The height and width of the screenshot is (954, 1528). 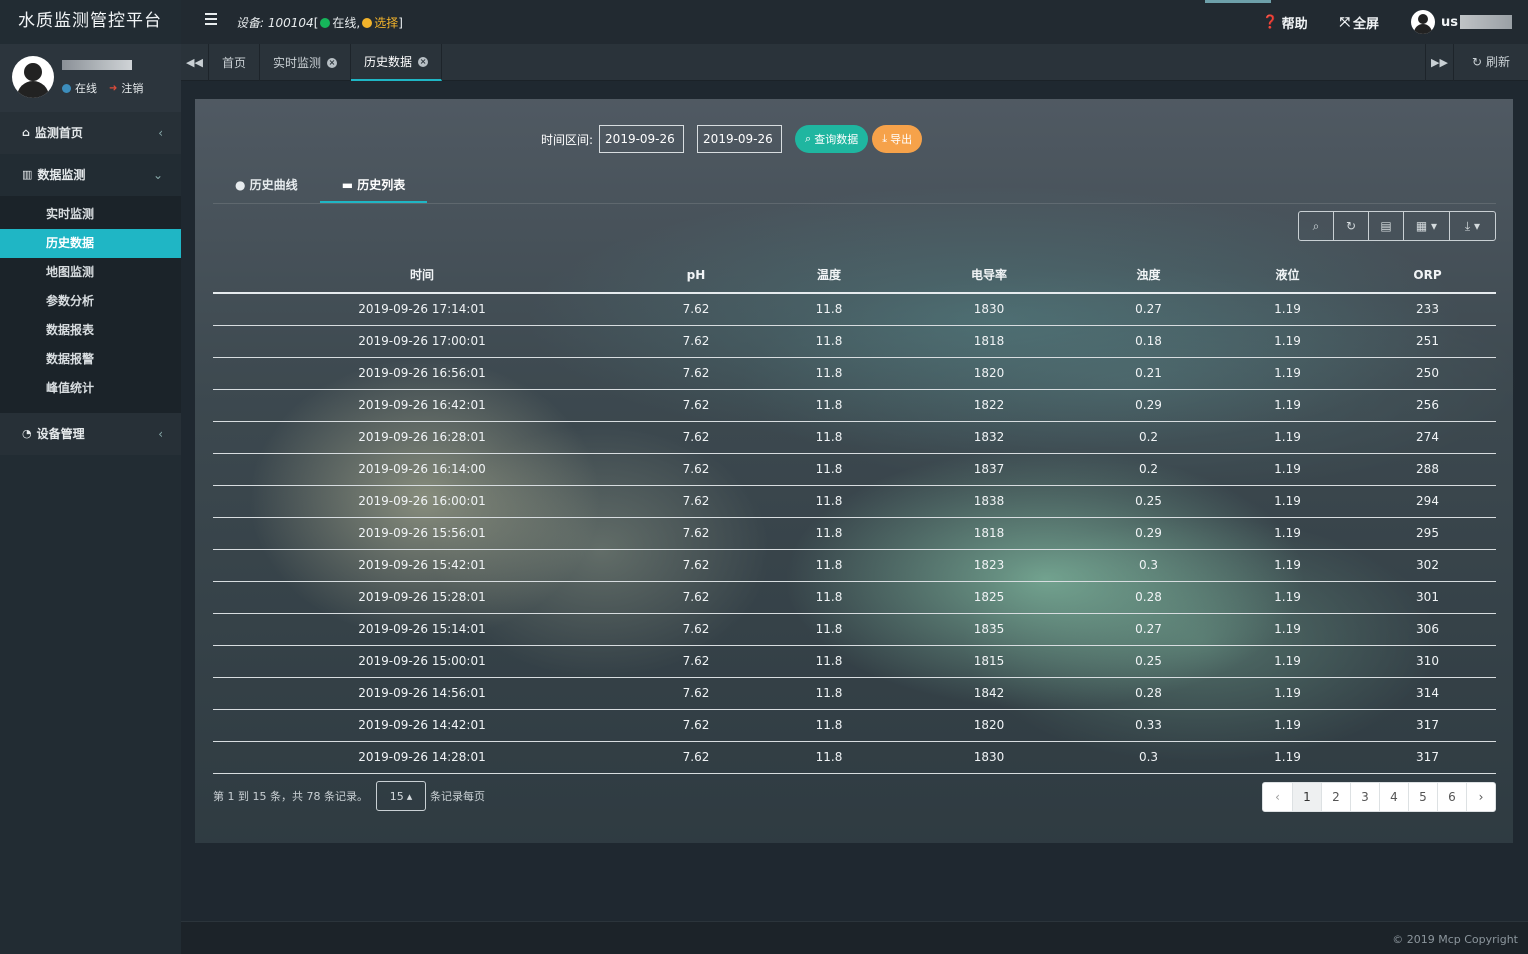 What do you see at coordinates (422, 437) in the screenshot?
I see `table-cell: 2019-09-26 16:28:01` at bounding box center [422, 437].